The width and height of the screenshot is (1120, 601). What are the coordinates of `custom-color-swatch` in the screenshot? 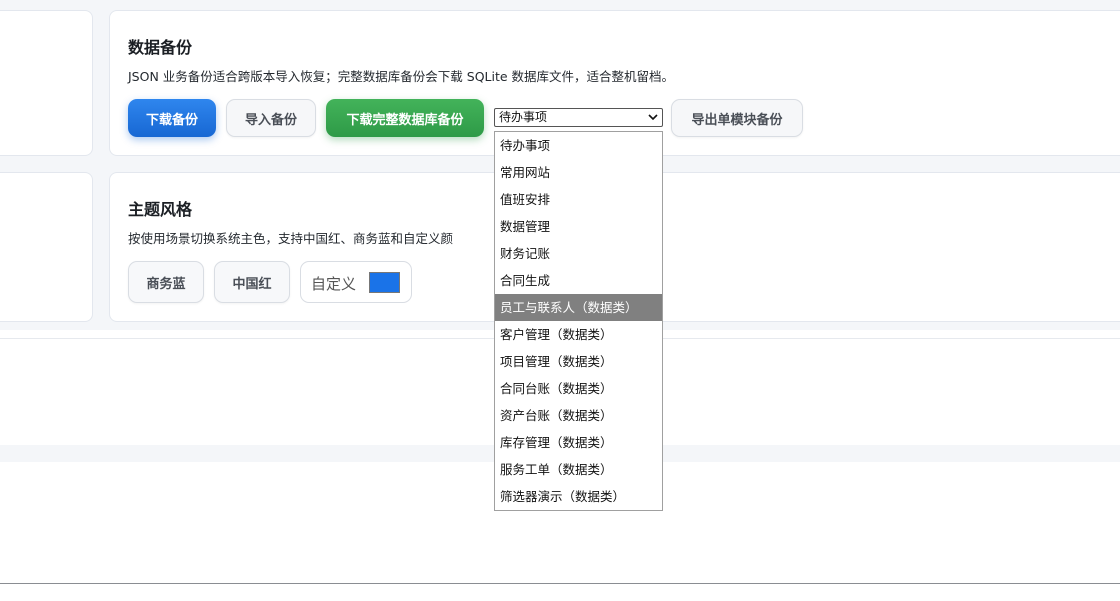 It's located at (384, 282).